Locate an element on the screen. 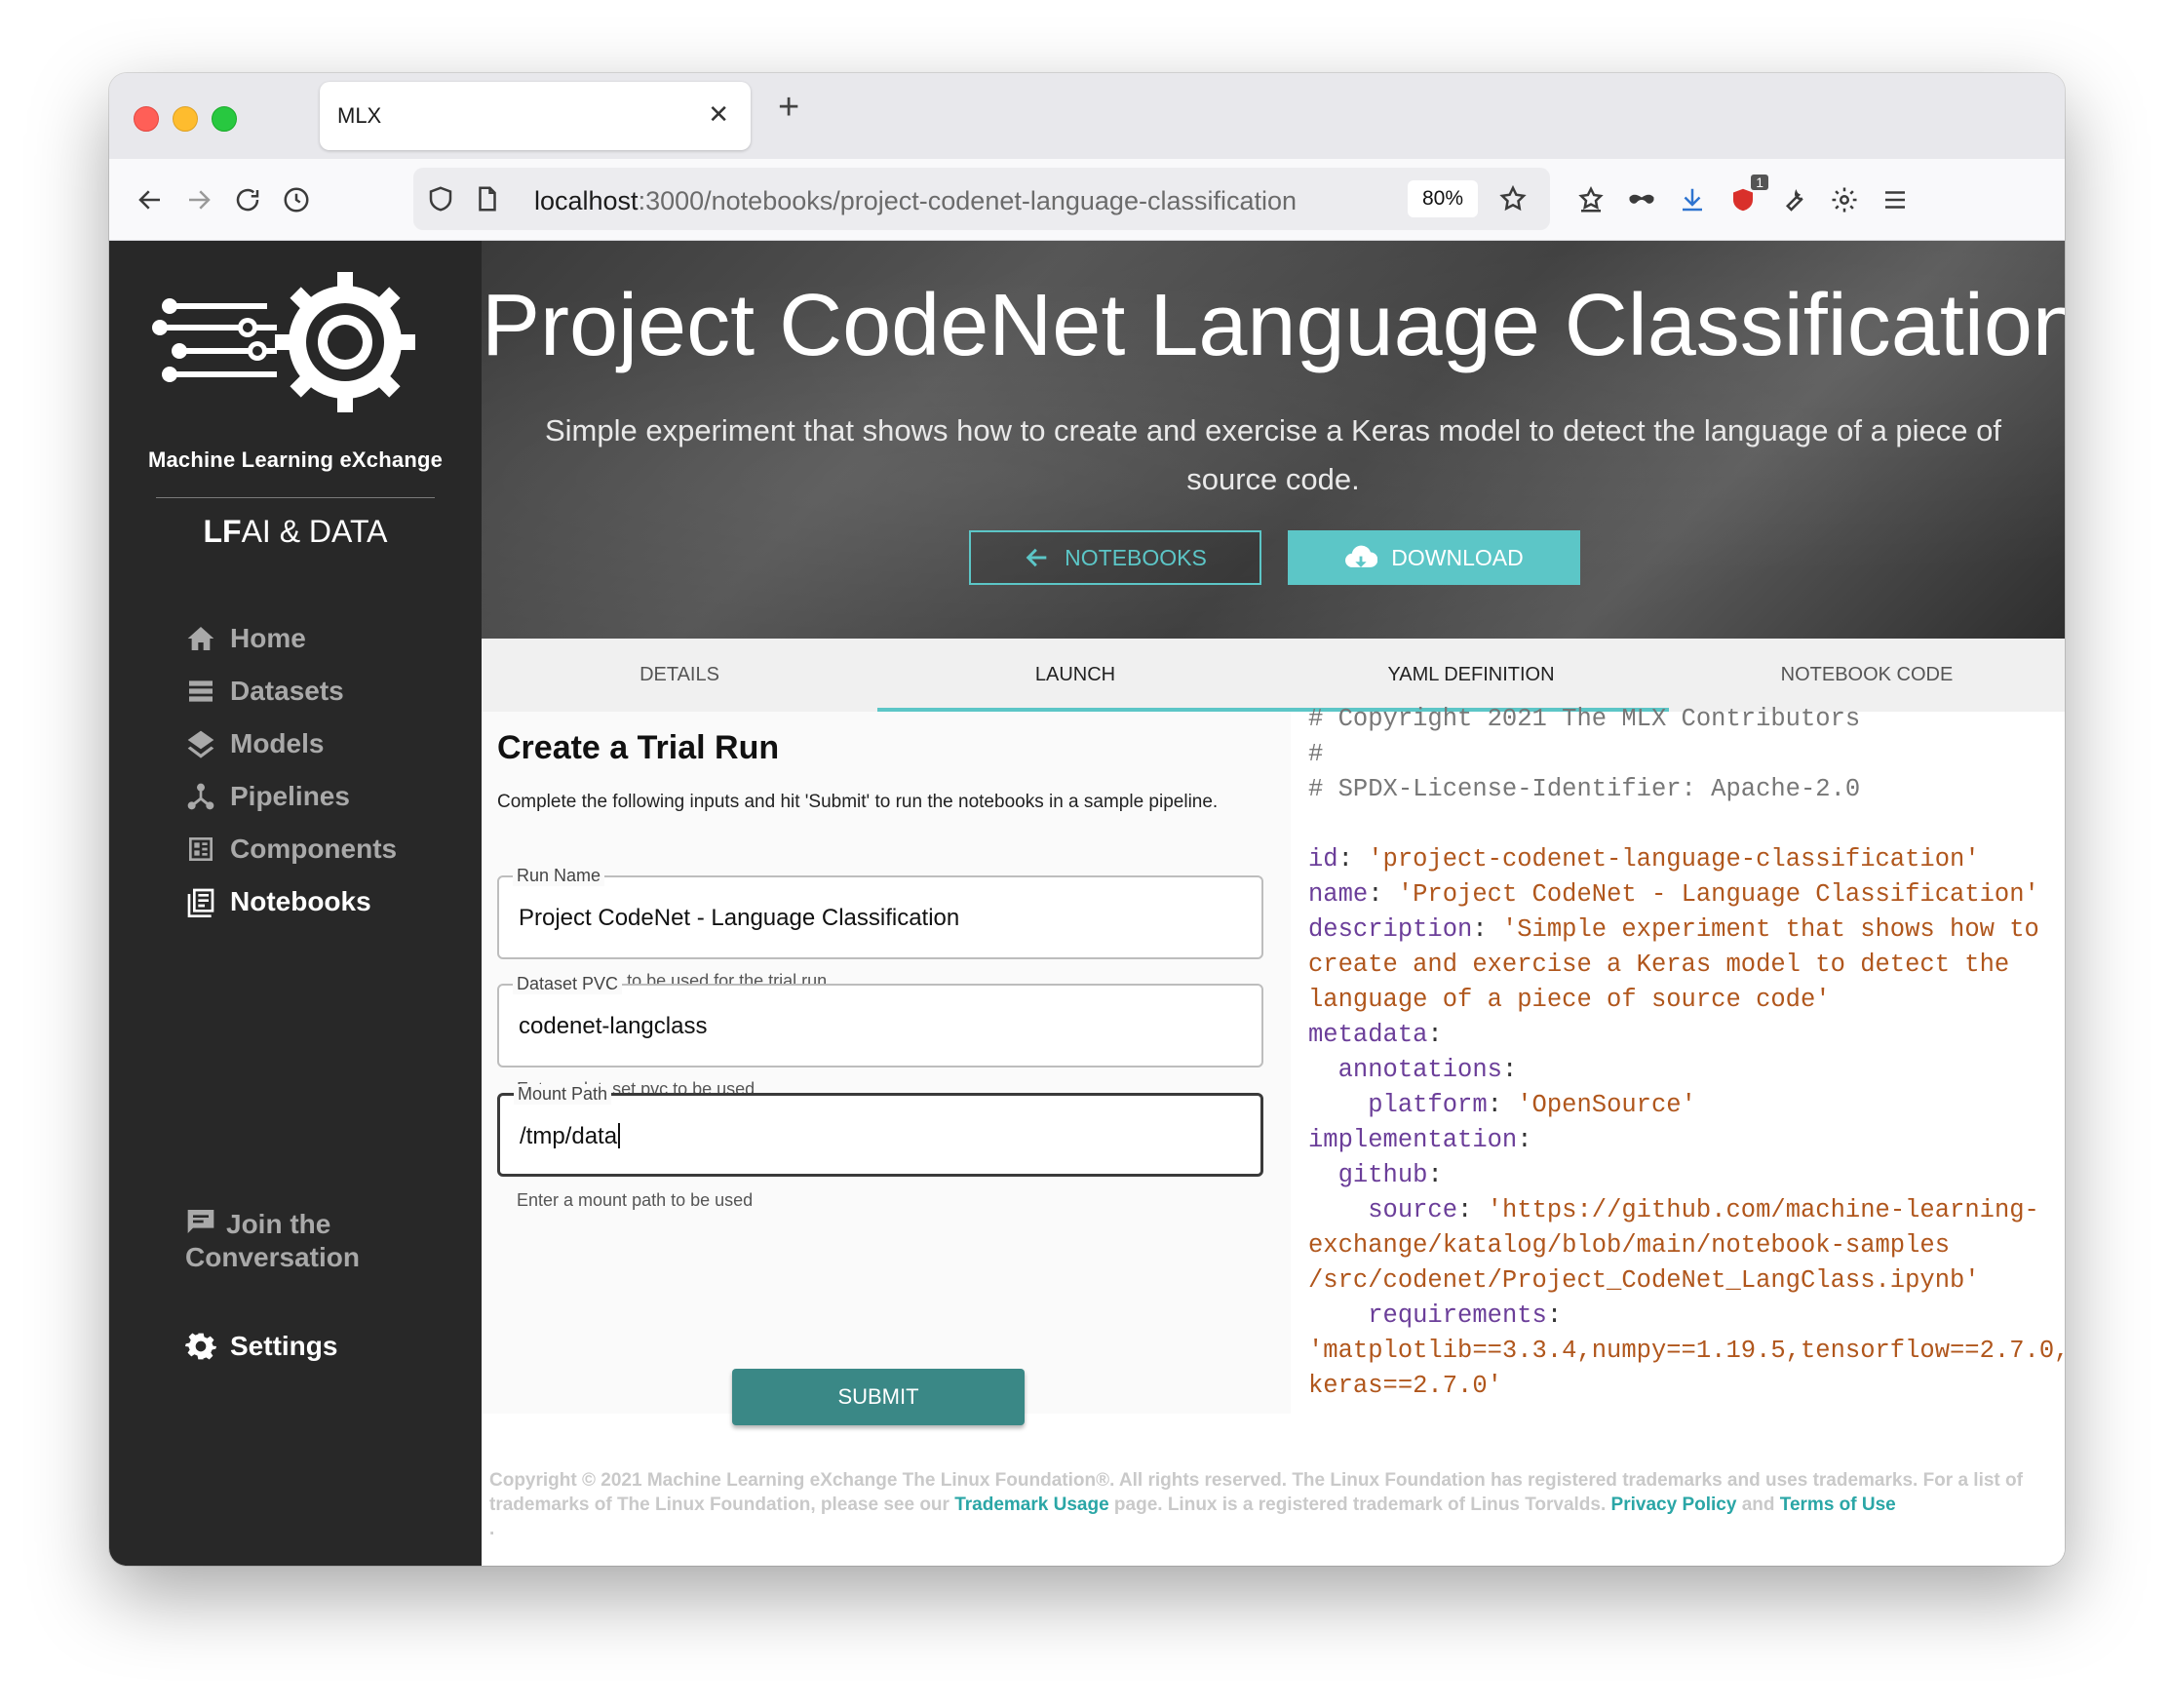 The image size is (2170, 1708). back-to-notebooks-button: NOTEBOOKS is located at coordinates (1115, 557).